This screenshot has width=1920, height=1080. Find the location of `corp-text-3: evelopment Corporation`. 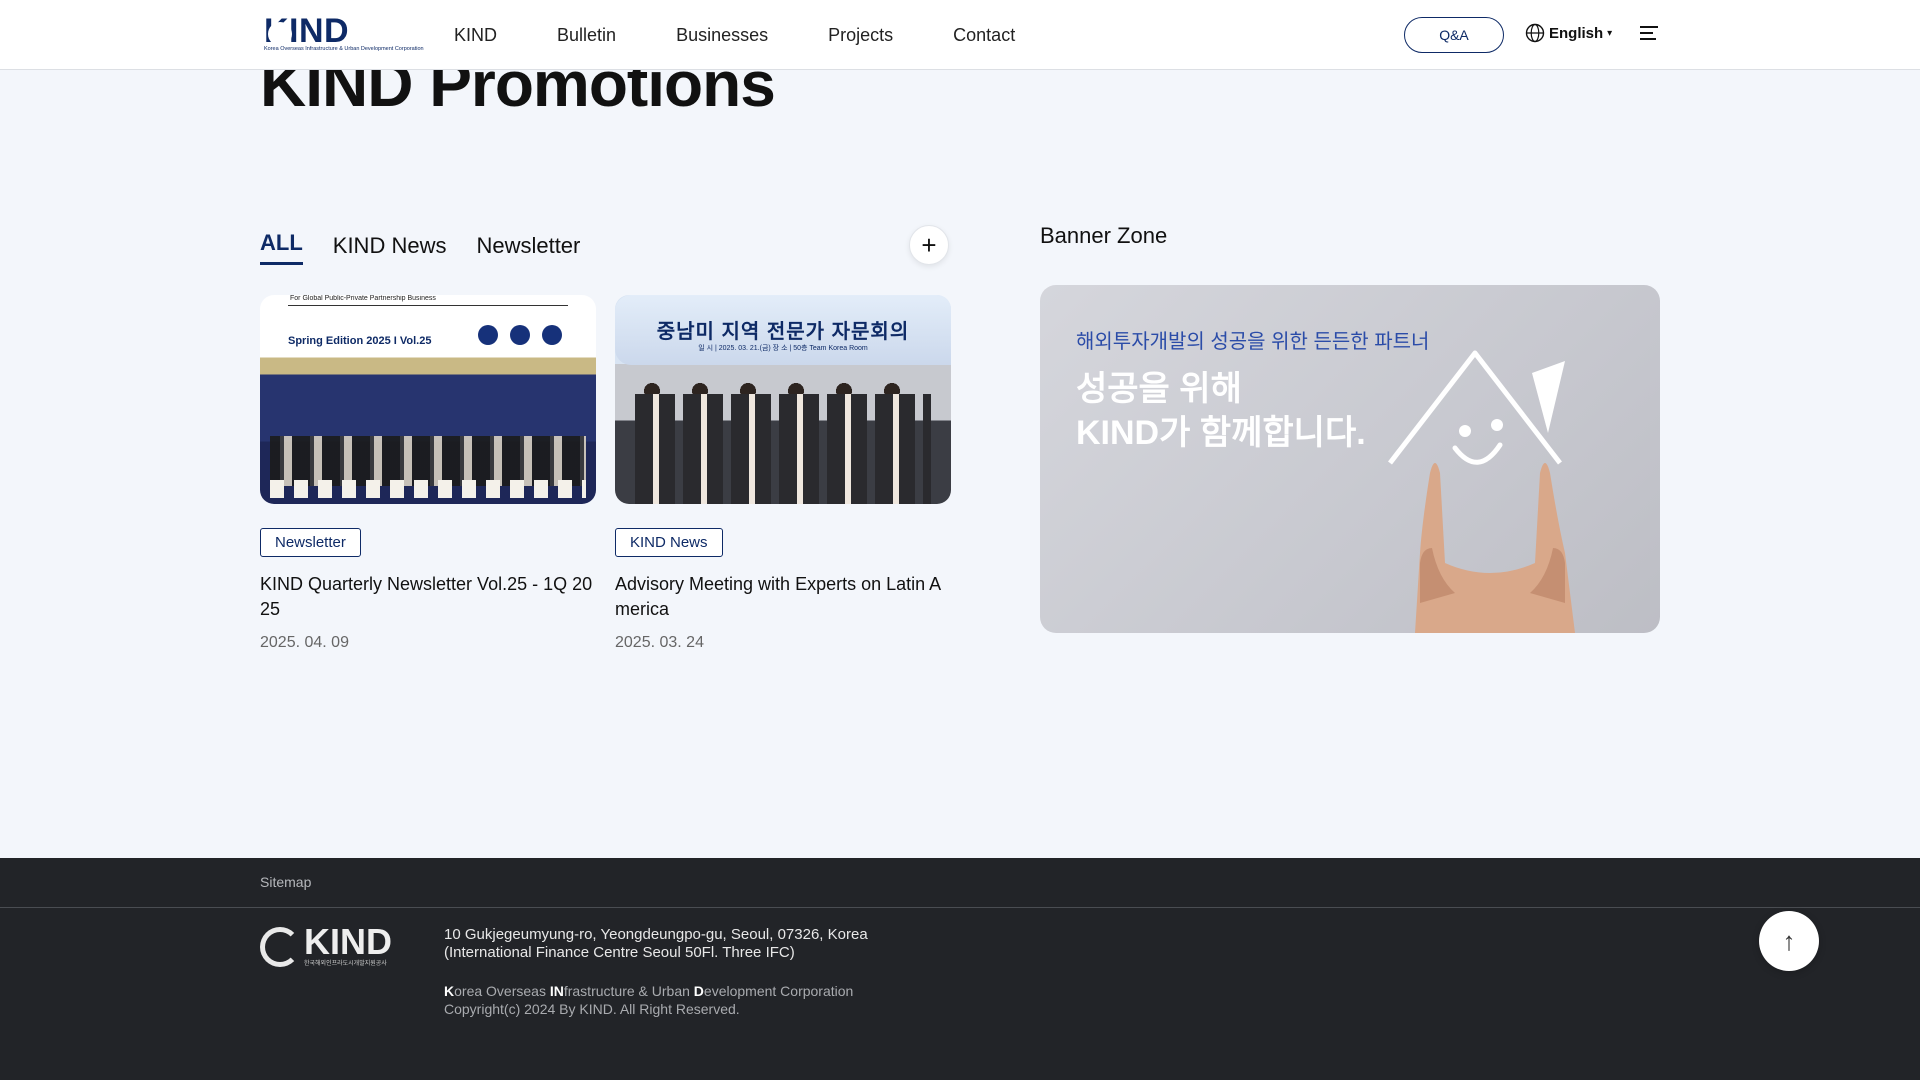

corp-text-3: evelopment Corporation is located at coordinates (778, 991).